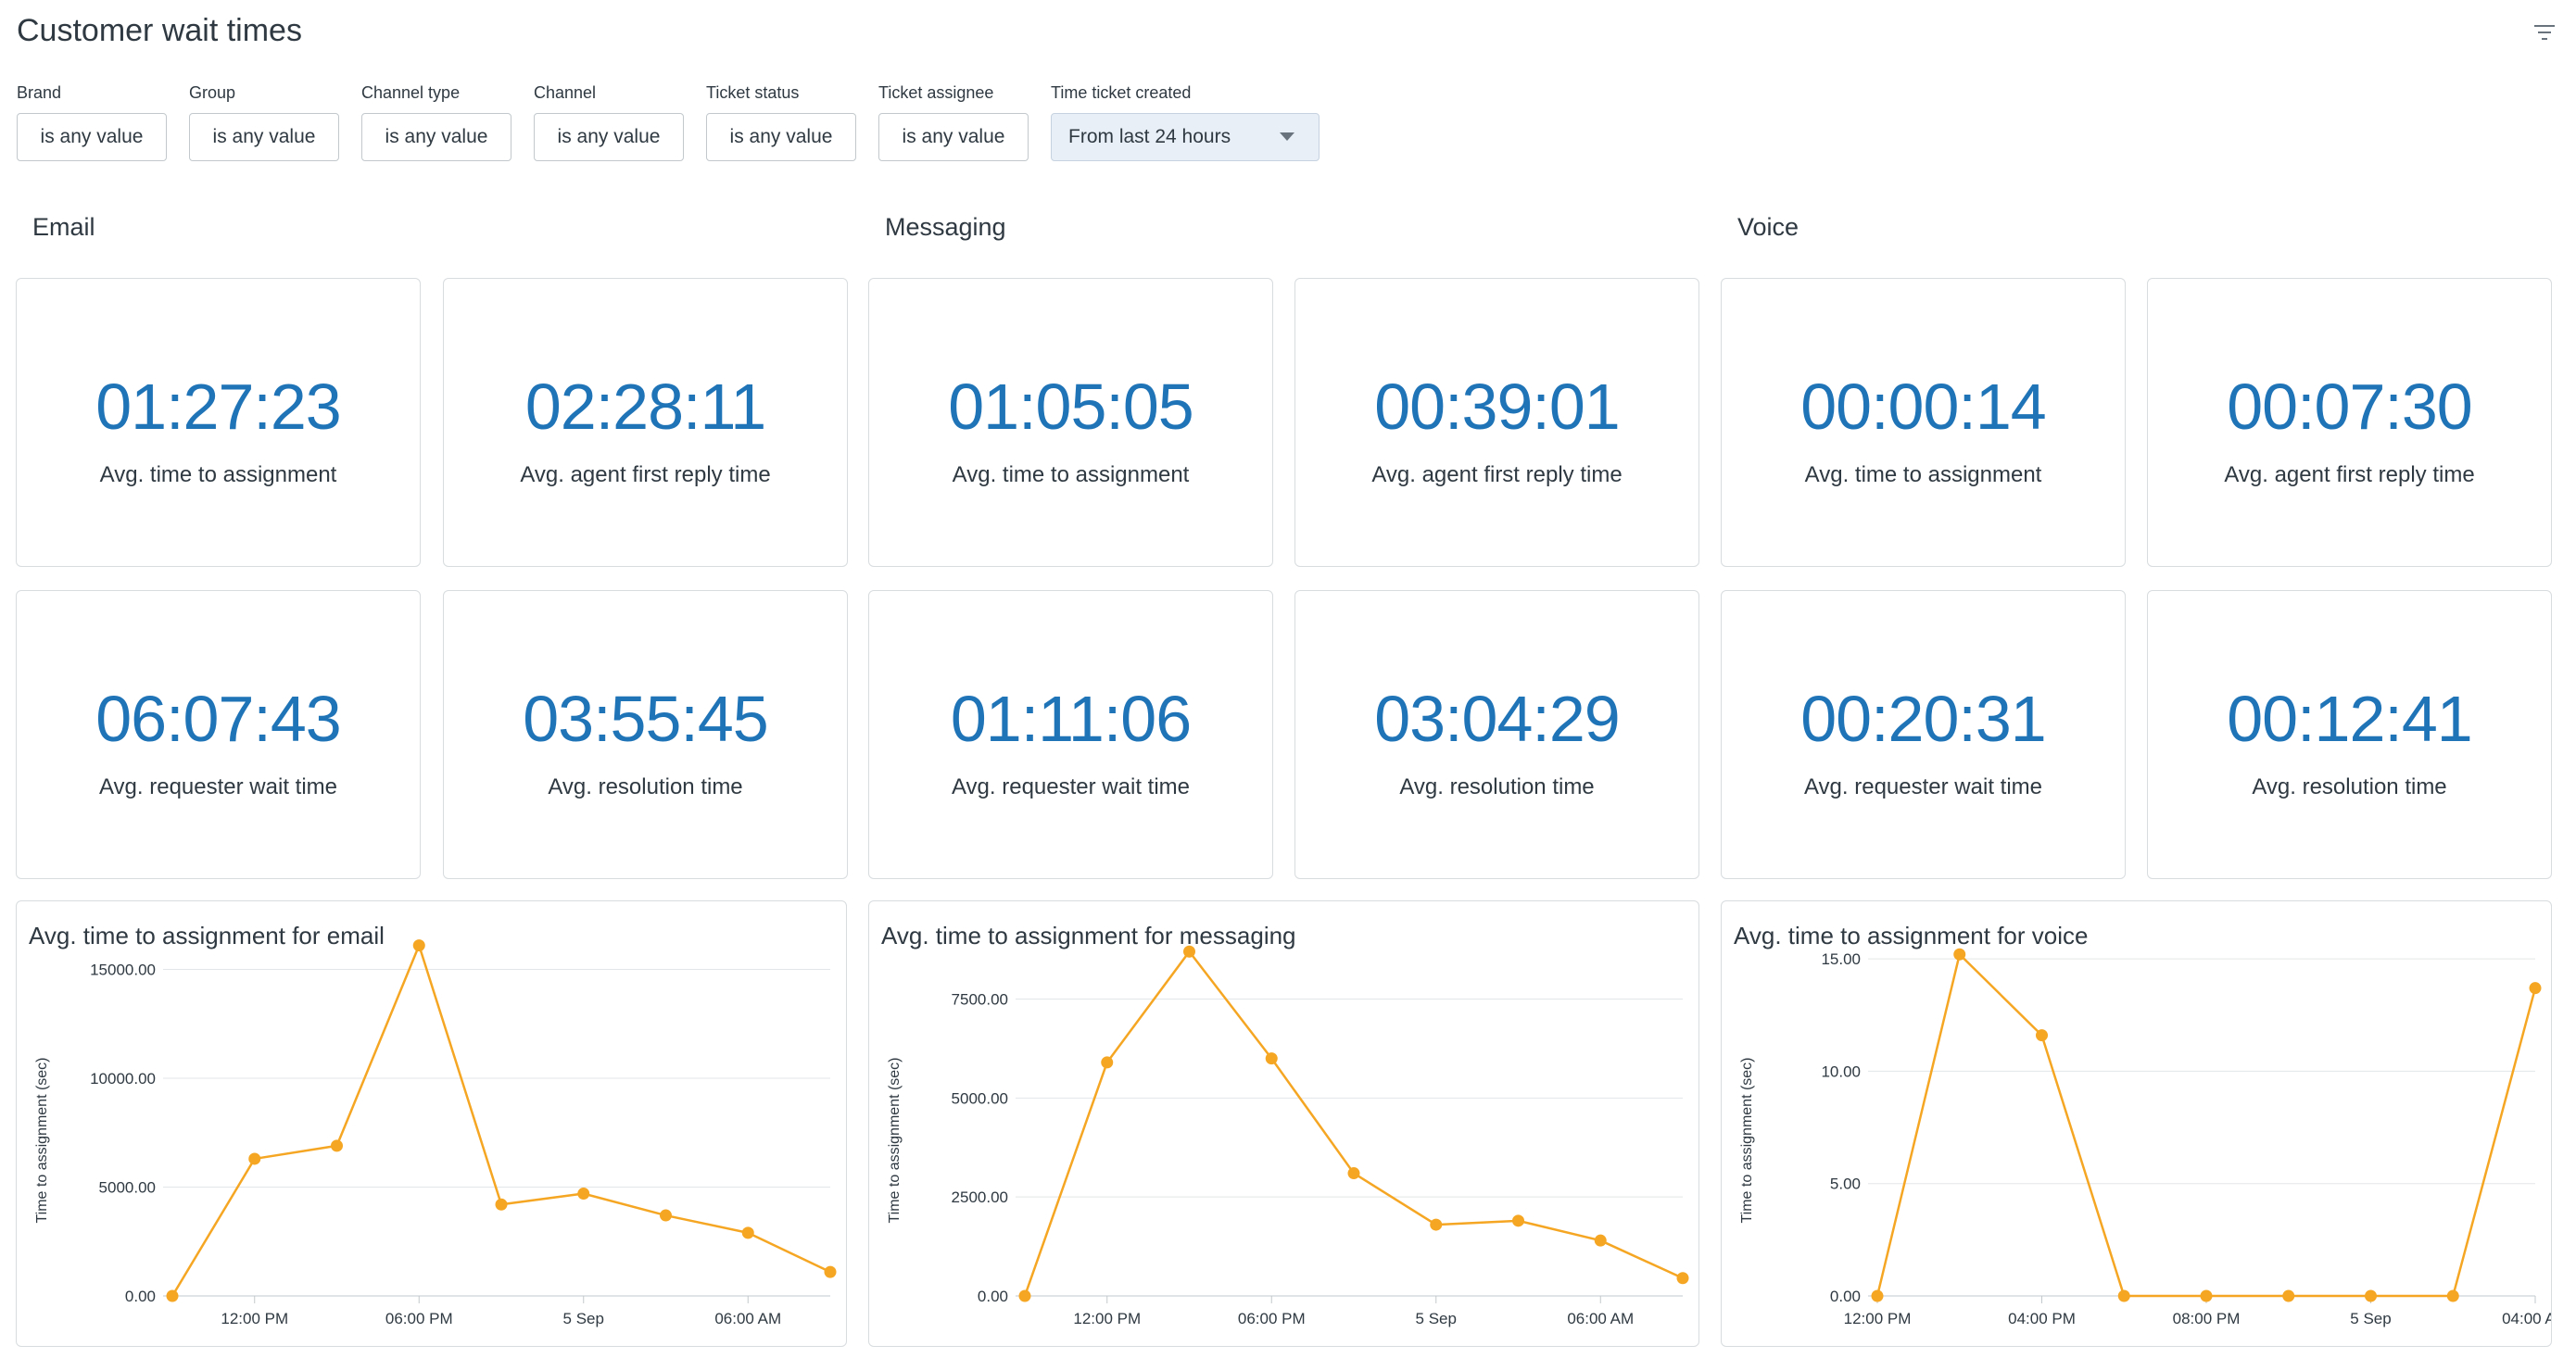  I want to click on metric-card: 00:39:01 Avg. agent first reply time, so click(1496, 422).